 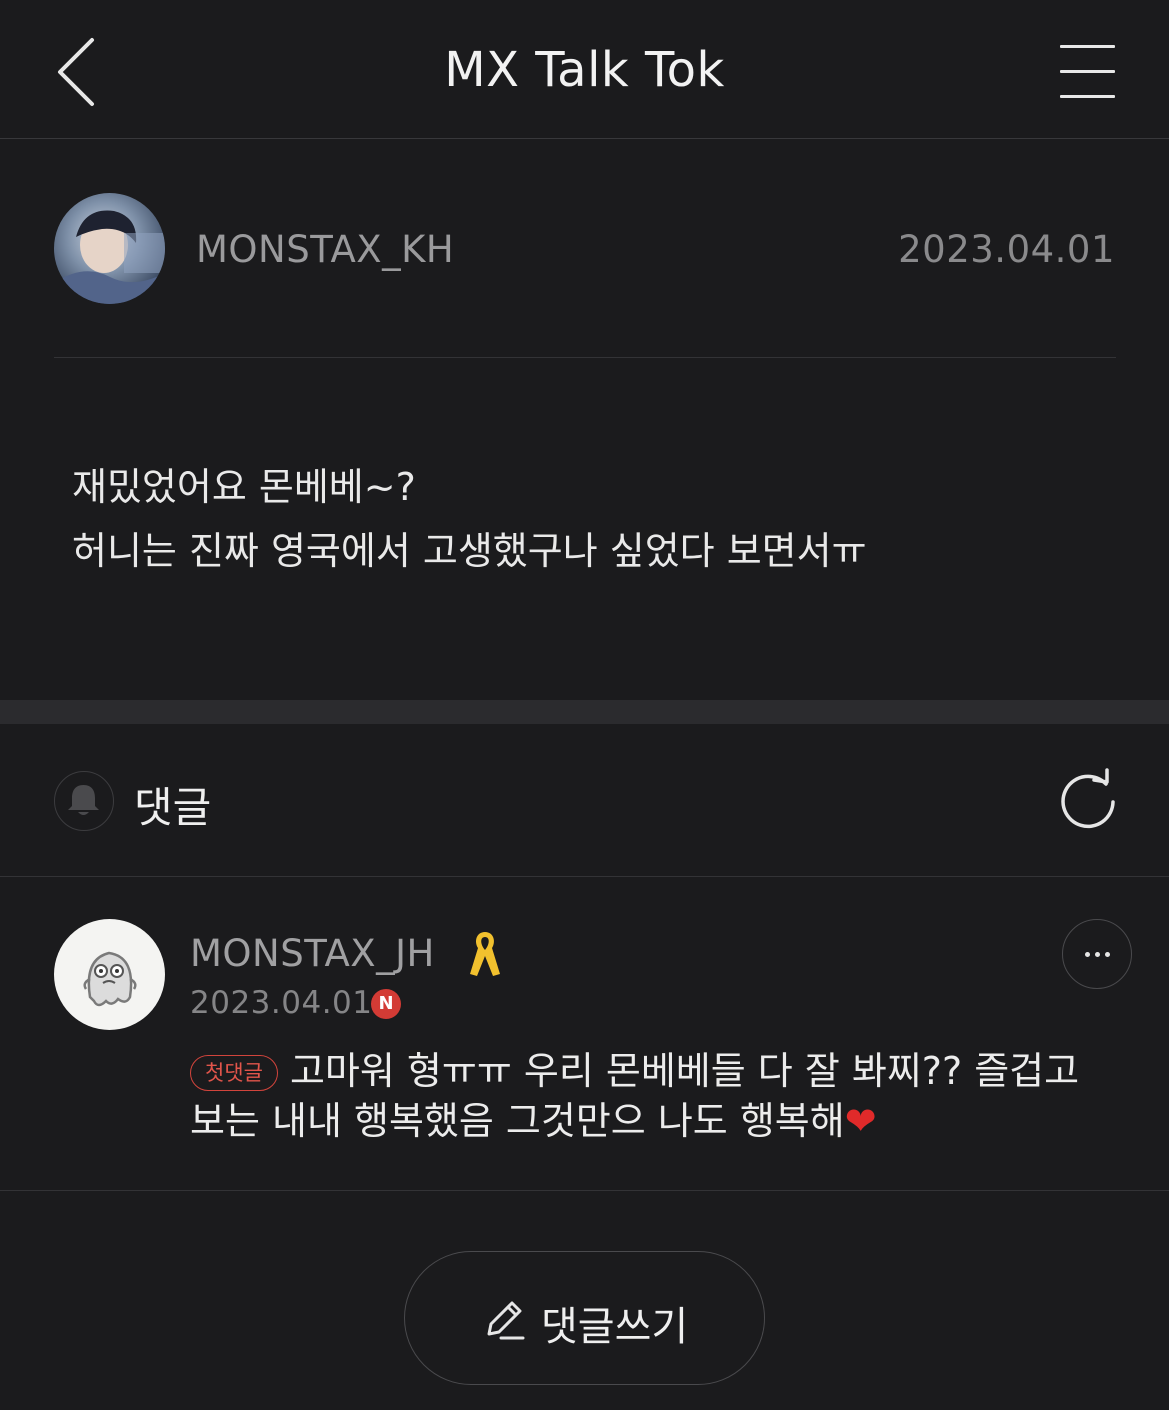 I want to click on post-date: 2023.04.01, so click(x=1006, y=249).